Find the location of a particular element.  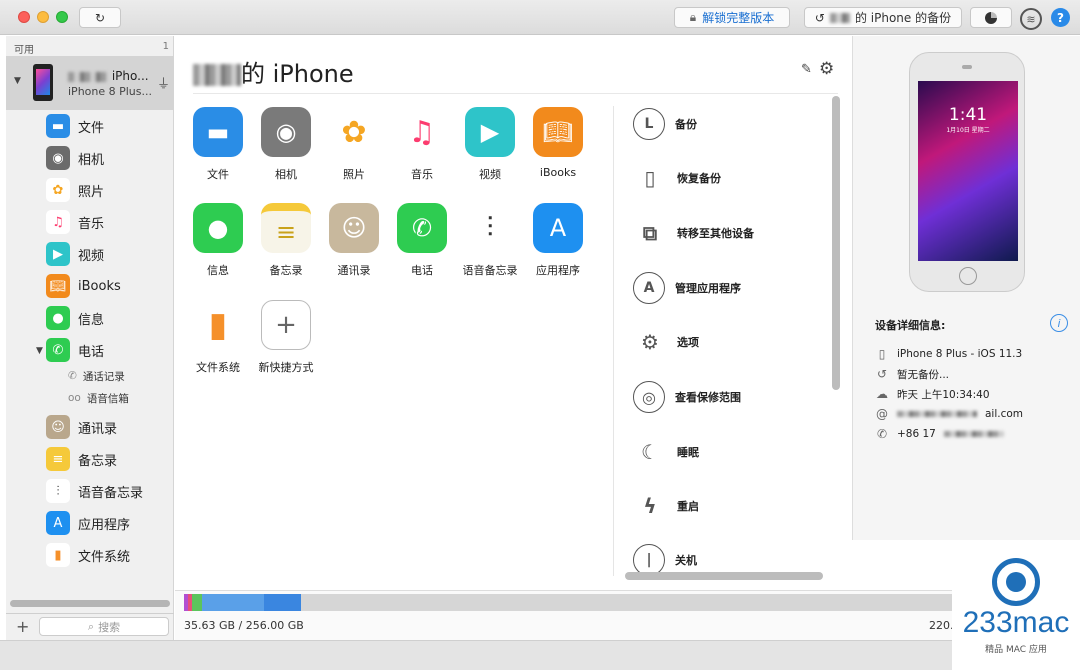

unlock-full-version-button: 🔒︎ 解锁完整版本 is located at coordinates (732, 17).